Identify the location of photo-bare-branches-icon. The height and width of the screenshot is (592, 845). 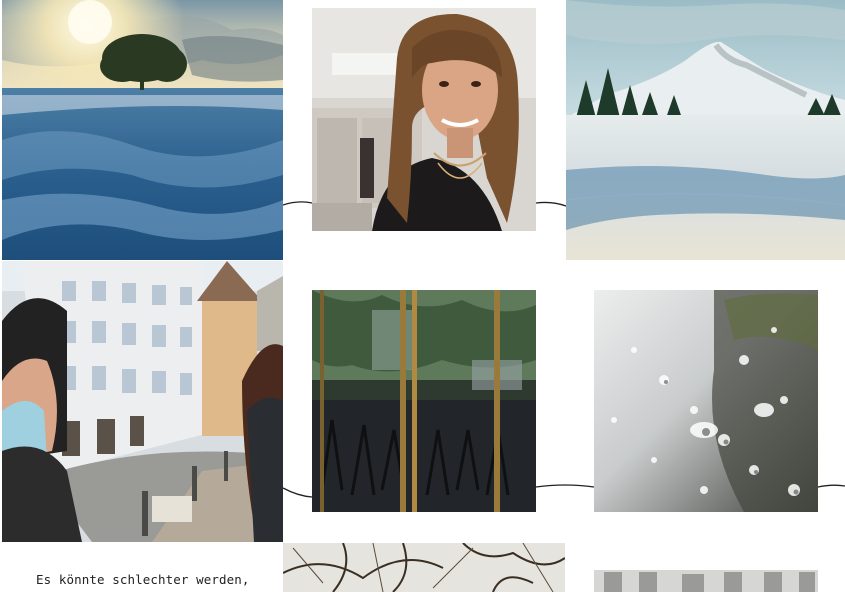
(424, 567).